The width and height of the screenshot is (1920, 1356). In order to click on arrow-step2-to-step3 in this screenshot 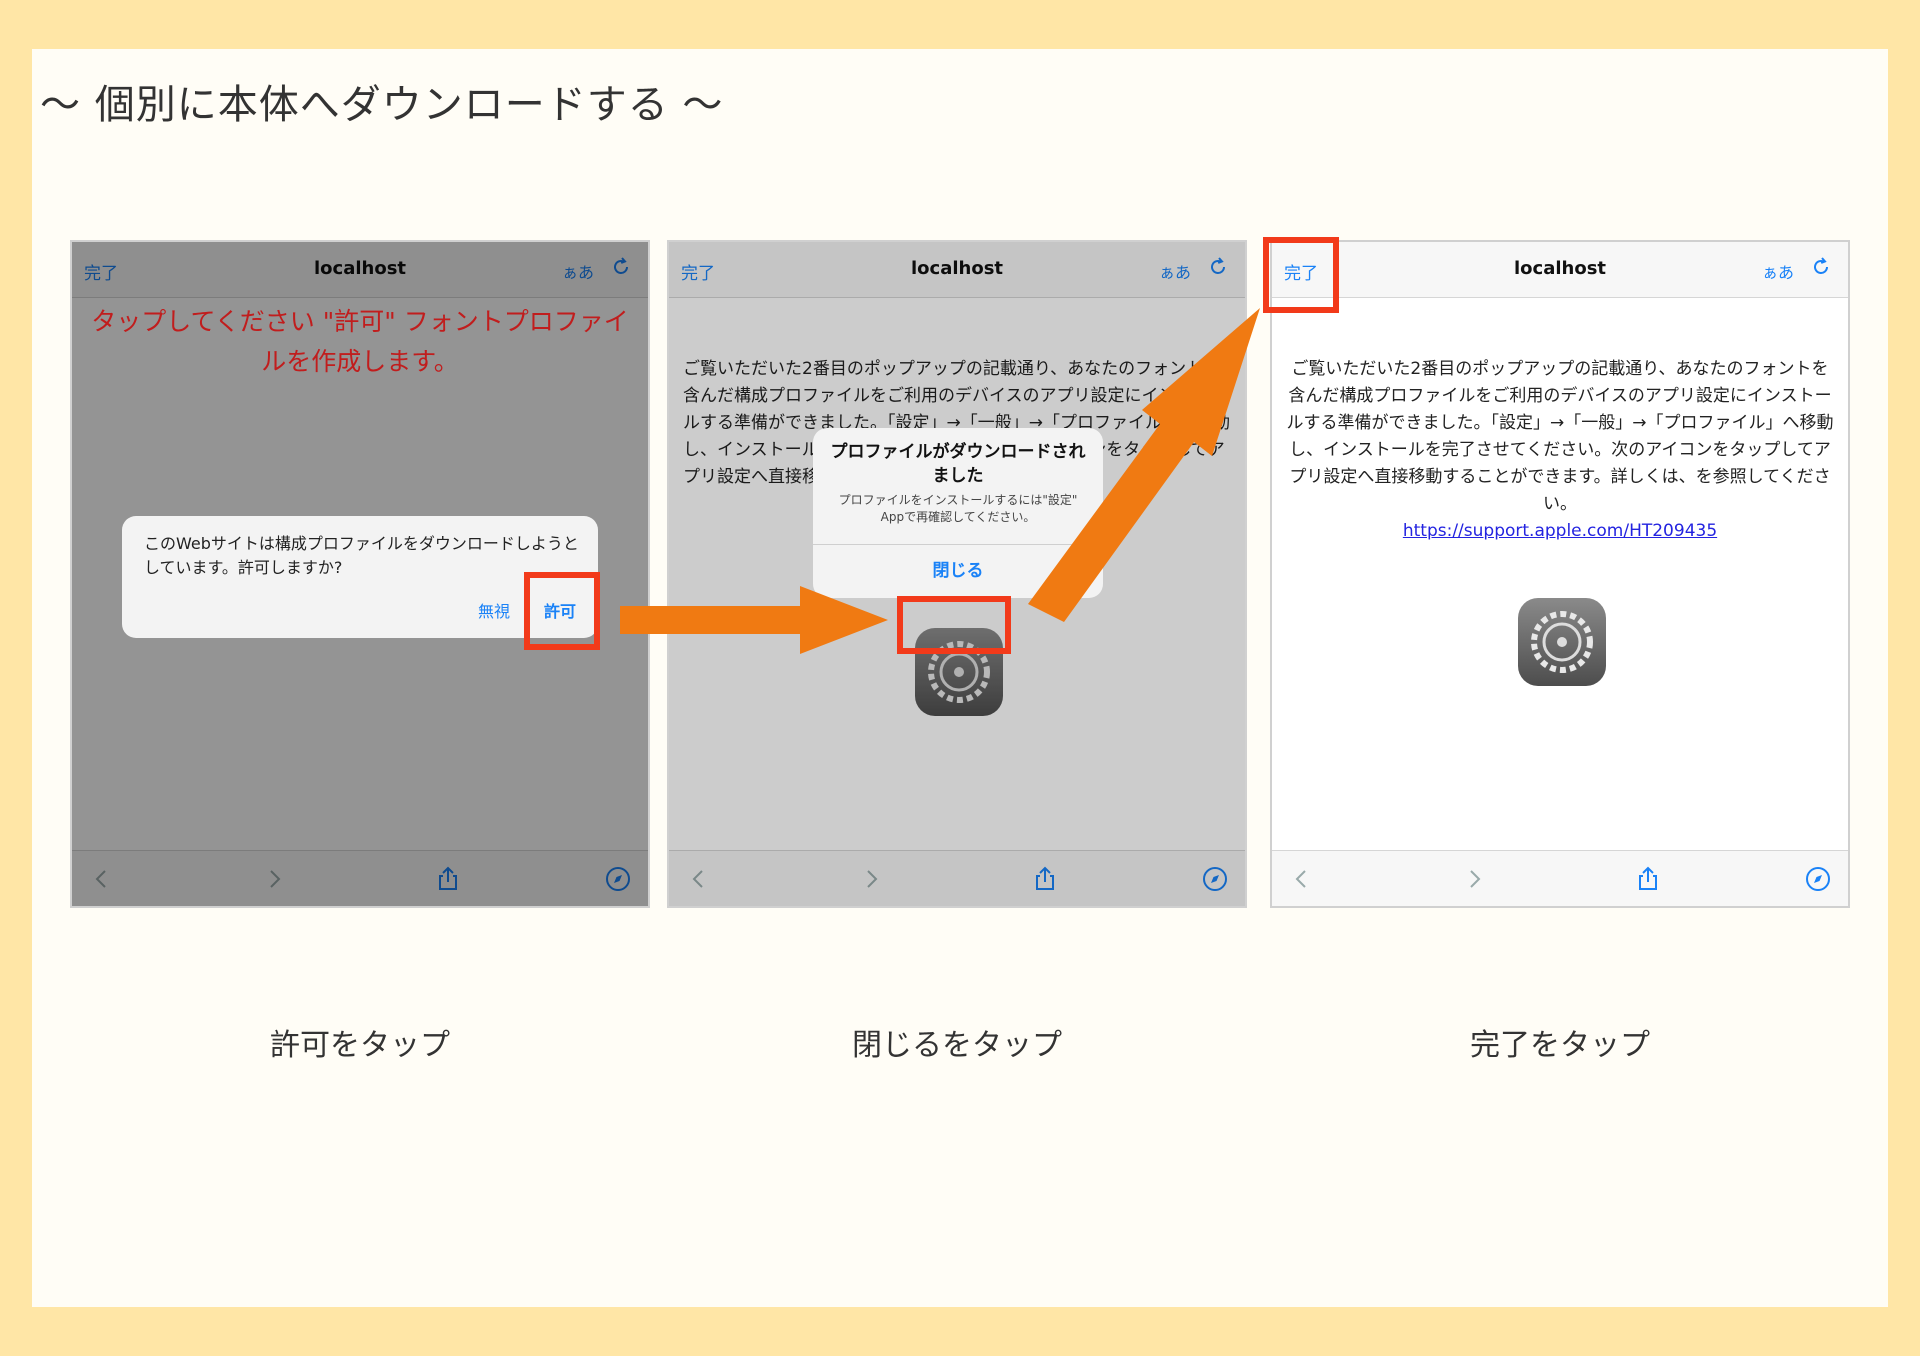, I will do `click(1144, 465)`.